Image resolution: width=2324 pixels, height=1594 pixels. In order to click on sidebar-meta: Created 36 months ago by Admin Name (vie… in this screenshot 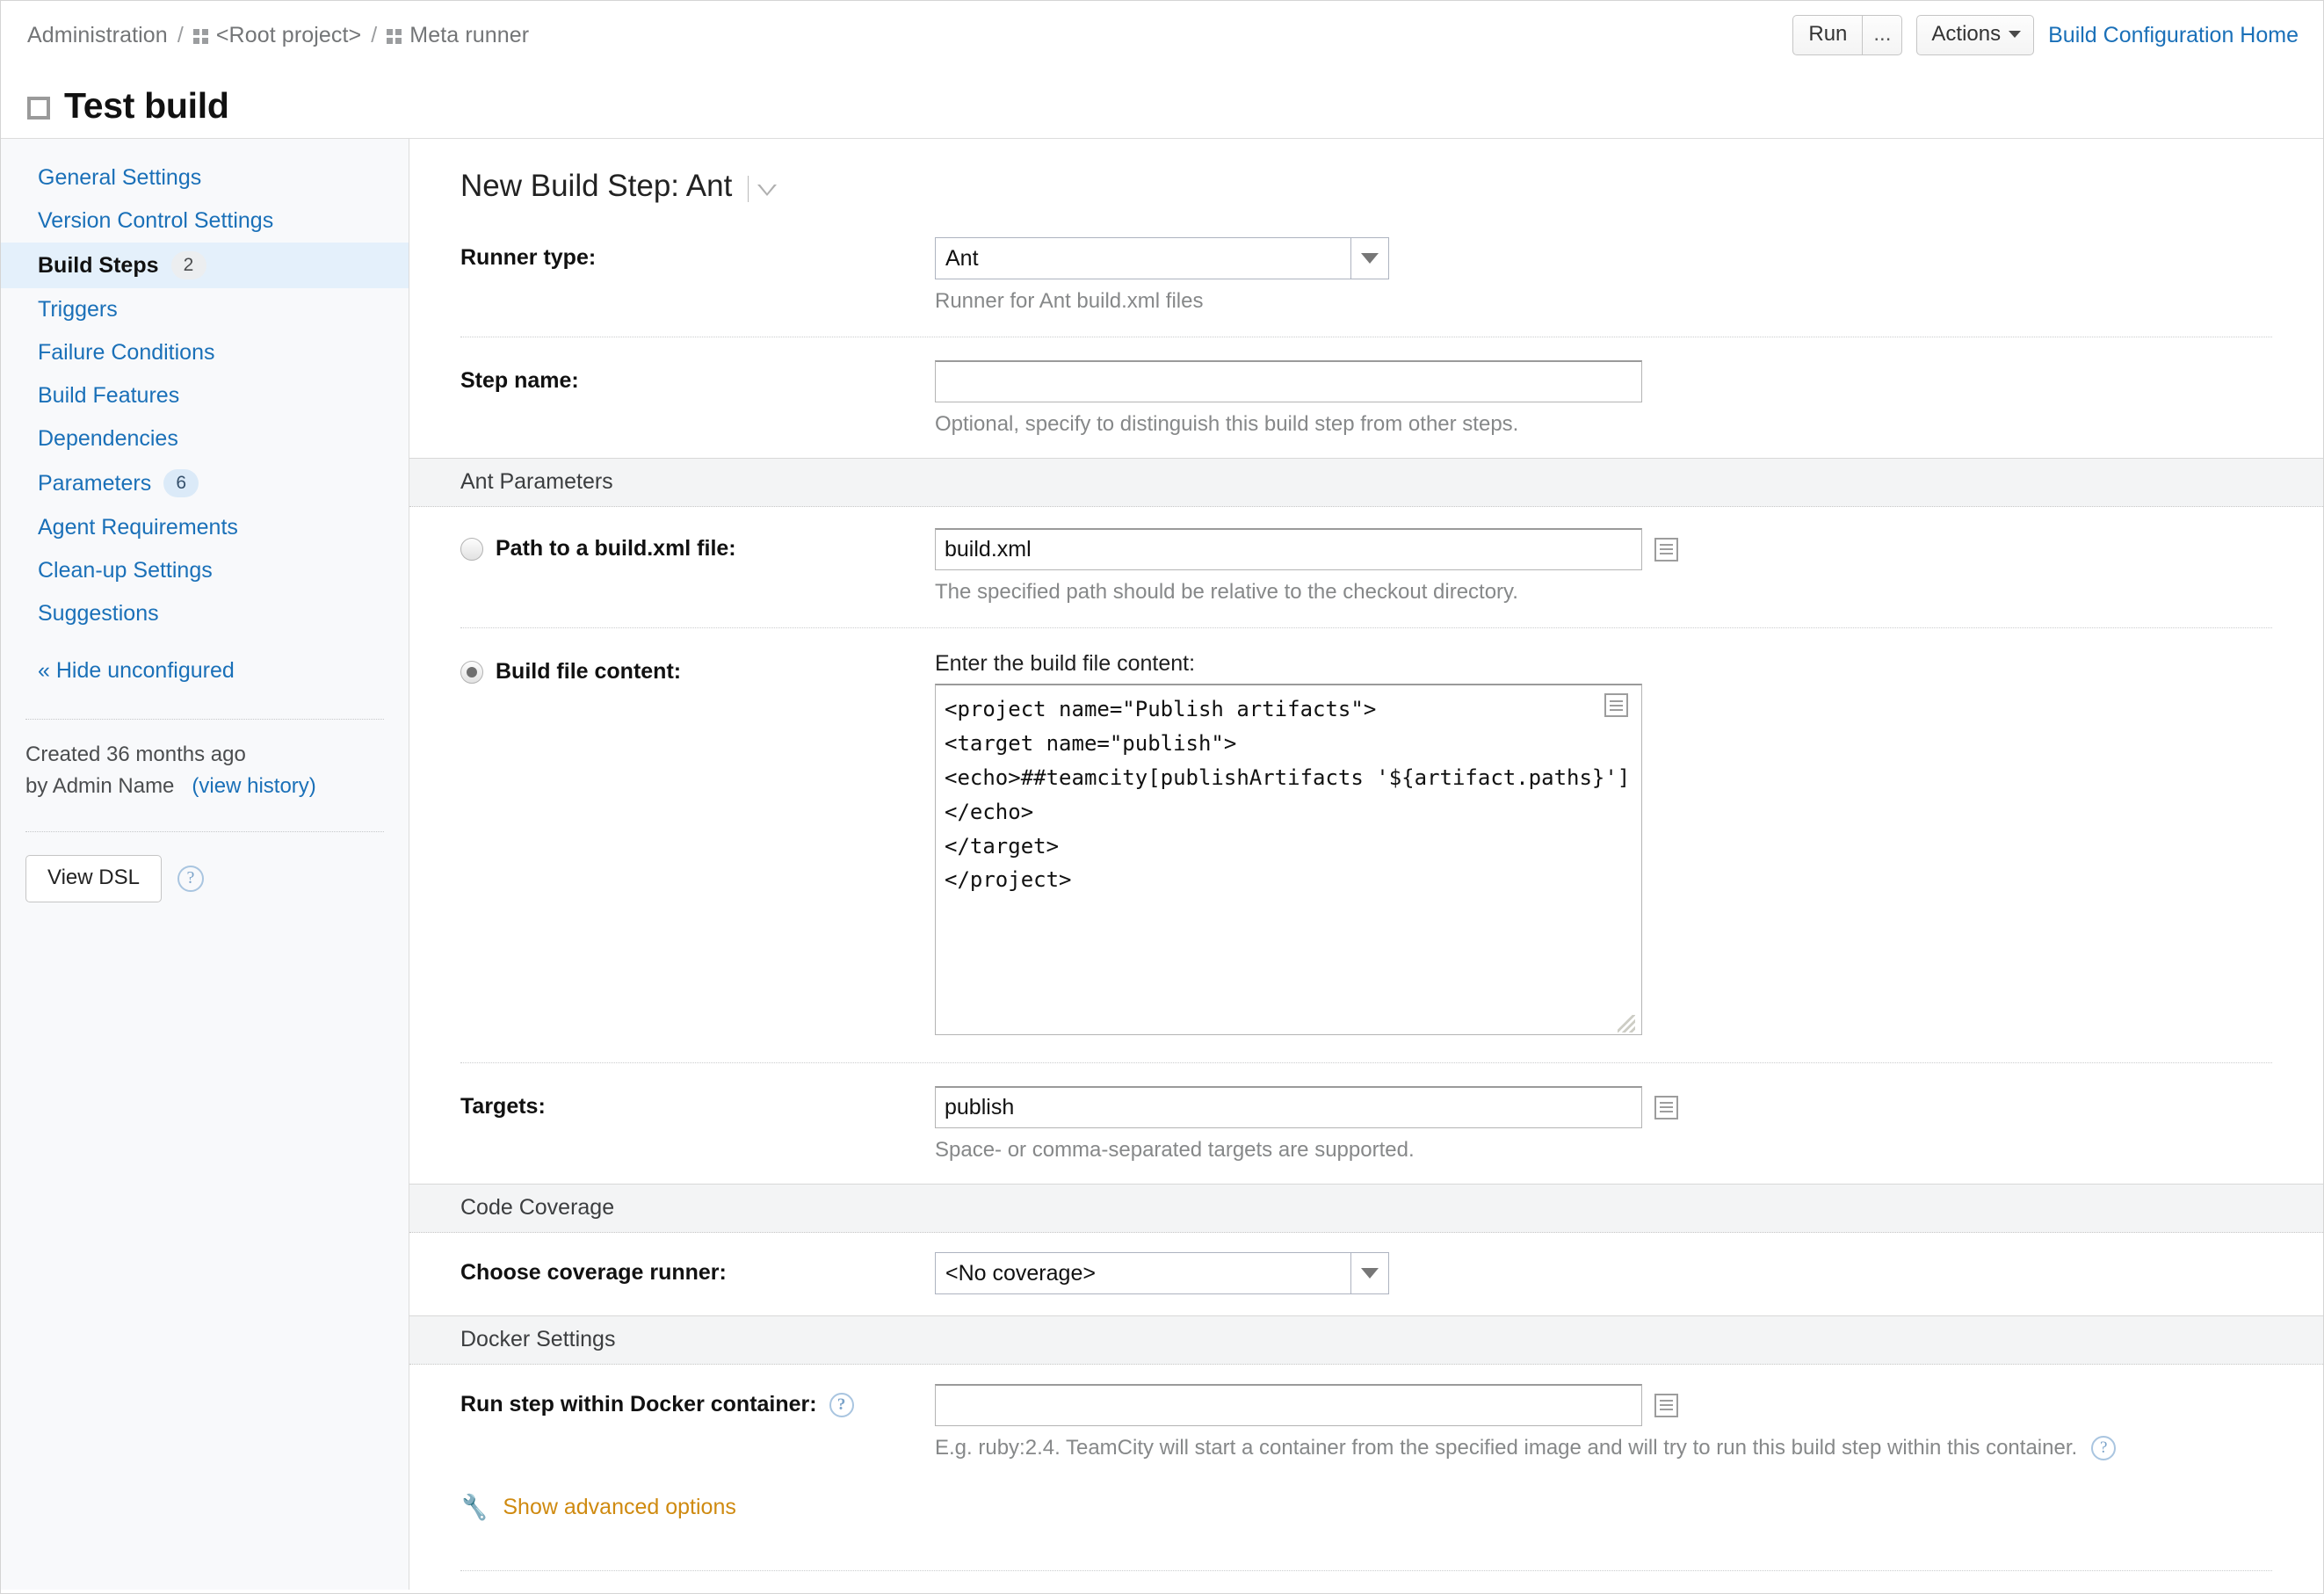, I will do `click(205, 761)`.